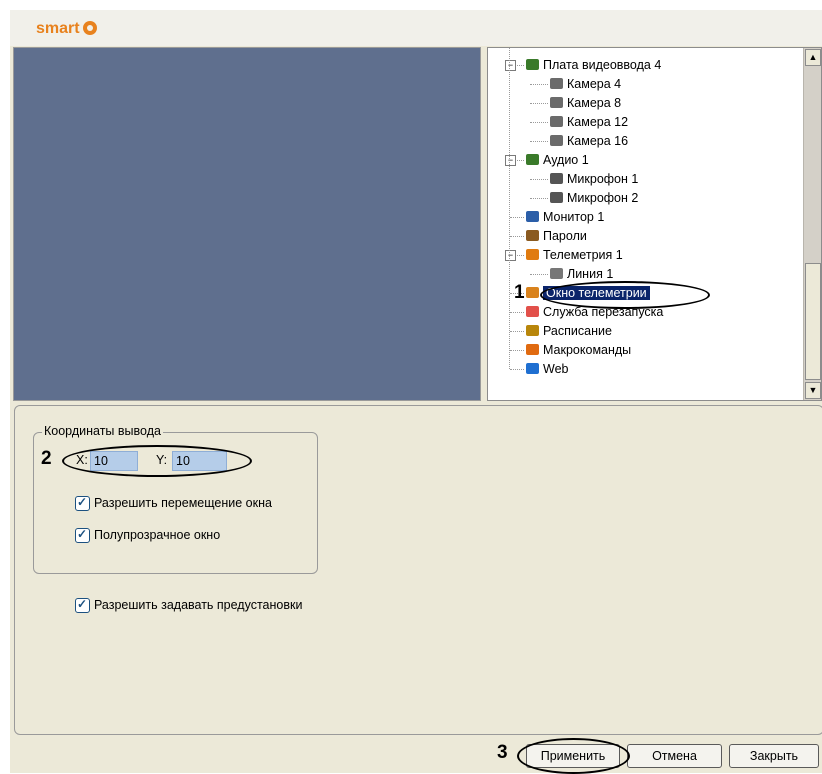 The image size is (822, 774). I want to click on tree-item-label: Камера 12, so click(598, 122).